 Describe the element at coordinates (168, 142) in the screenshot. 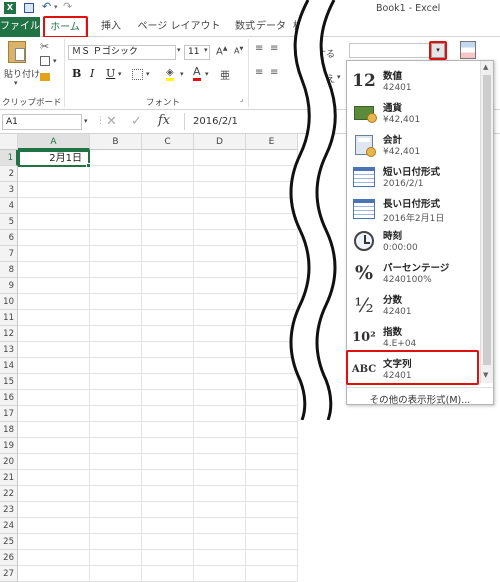

I see `column-header-c: C` at that location.